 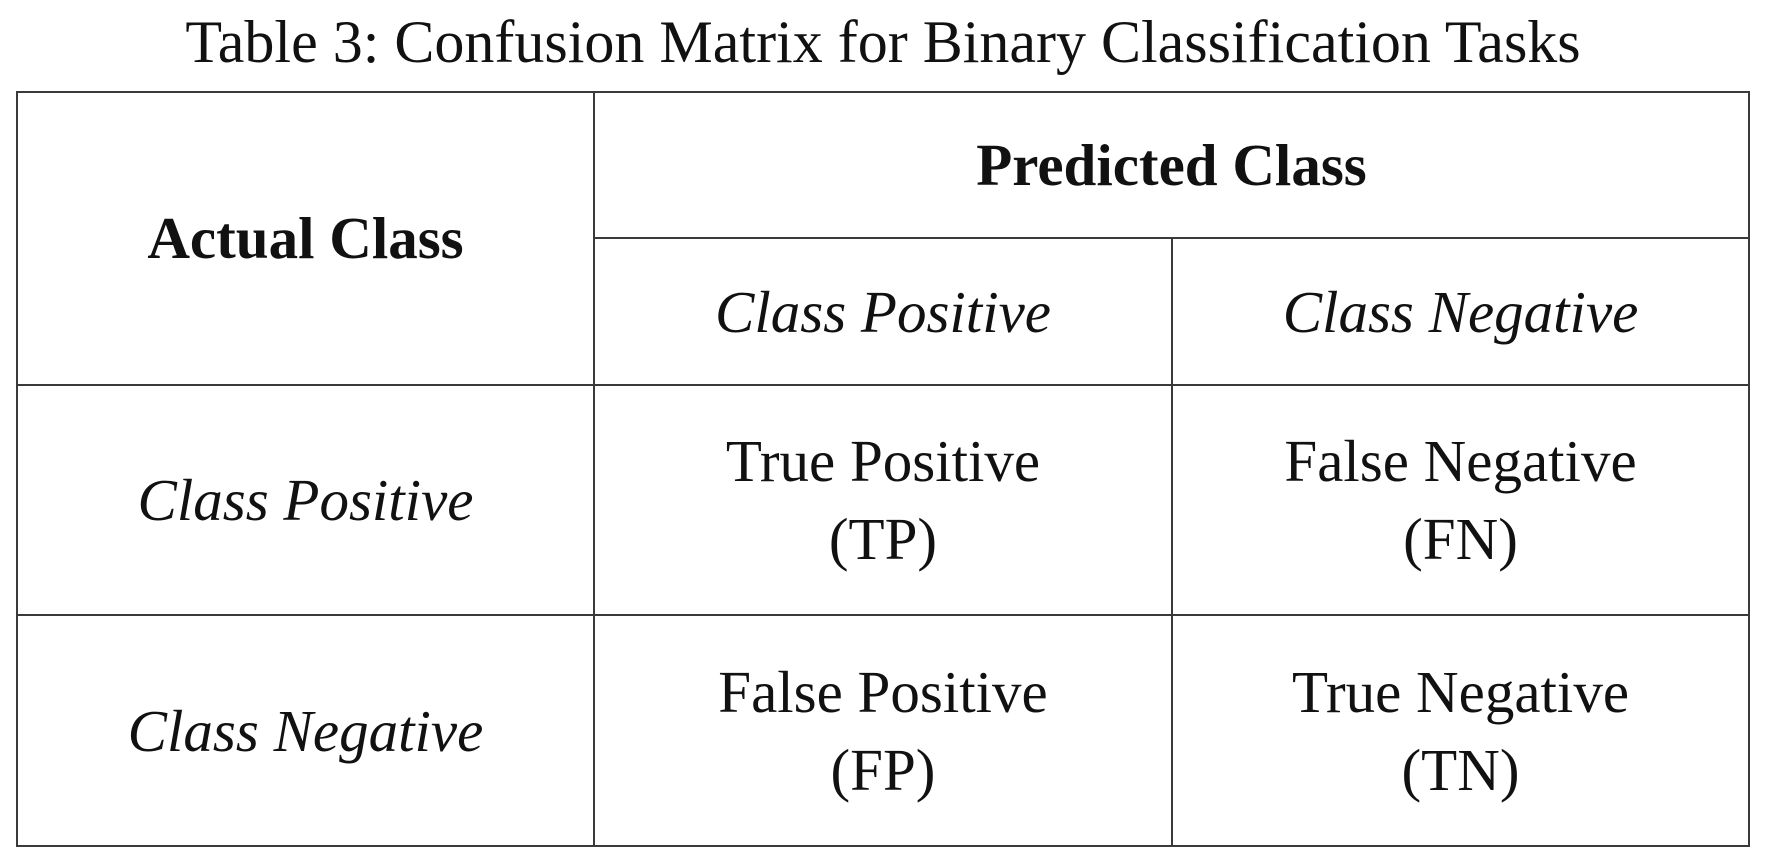 I want to click on row-header-class-negative: Class Negative, so click(x=305, y=730).